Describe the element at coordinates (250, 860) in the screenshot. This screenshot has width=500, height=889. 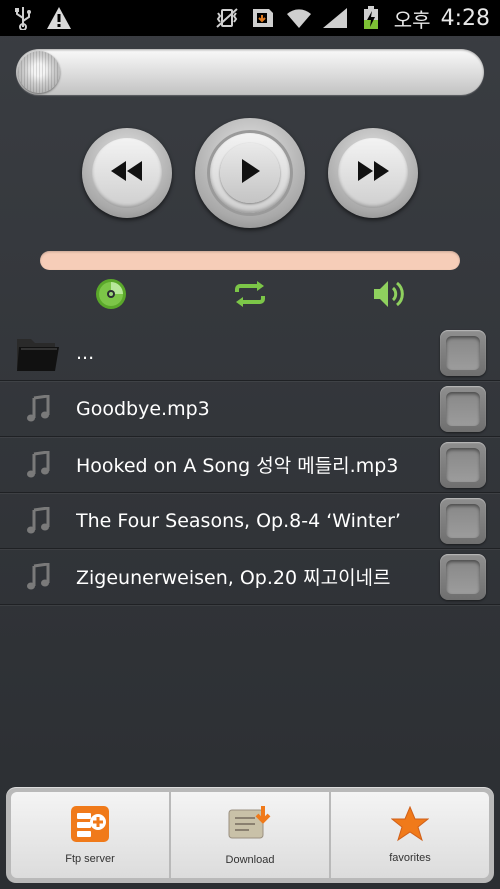
I see `tab-label: Download` at that location.